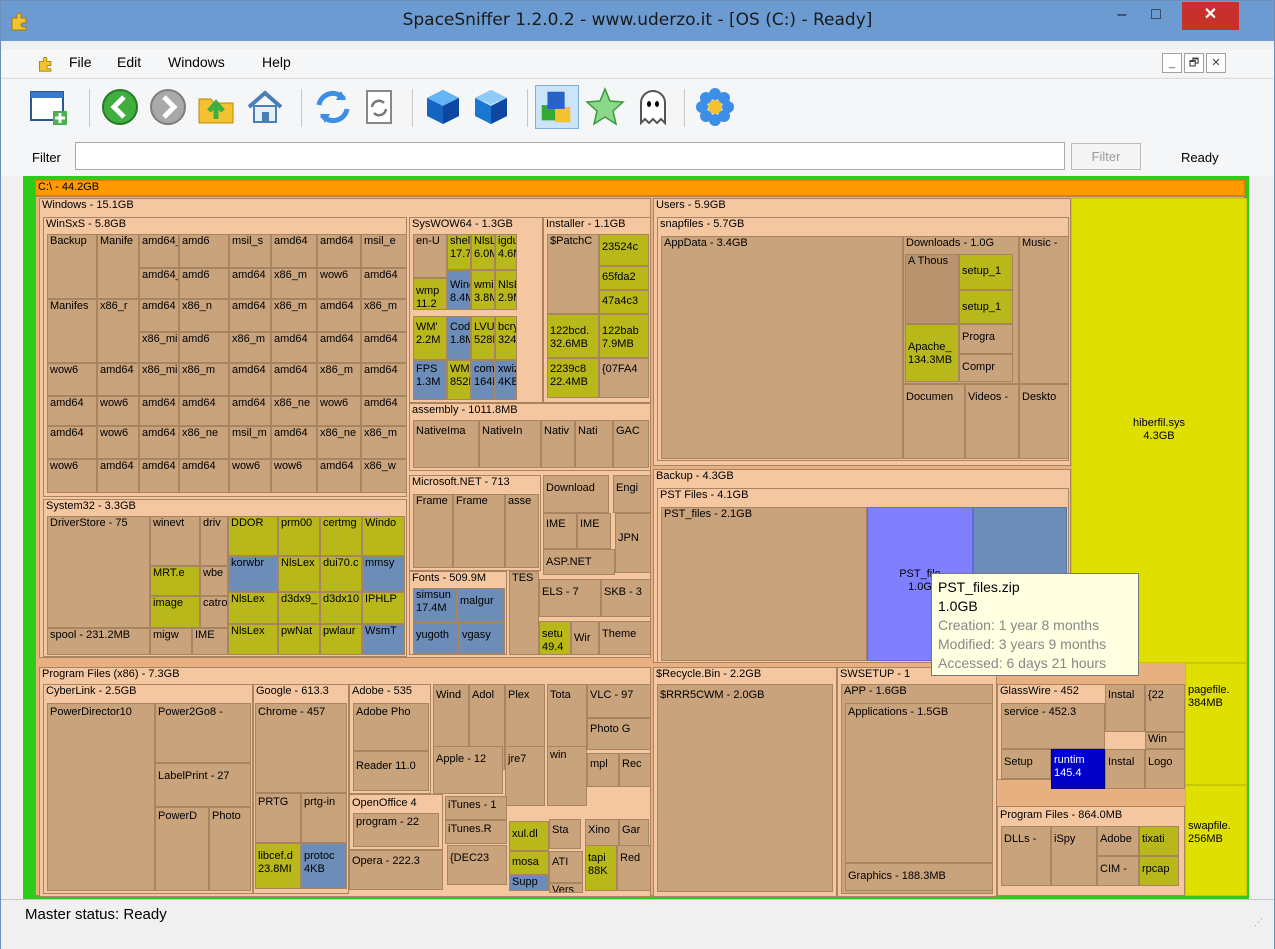 Image resolution: width=1275 pixels, height=949 pixels. What do you see at coordinates (570, 156) in the screenshot?
I see `filter-input` at bounding box center [570, 156].